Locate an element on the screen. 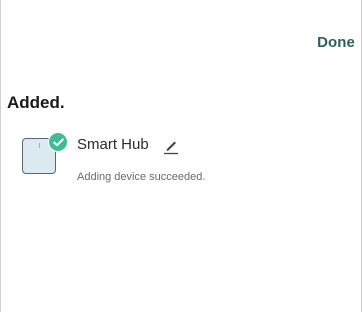  indicator-light is located at coordinates (39, 145).